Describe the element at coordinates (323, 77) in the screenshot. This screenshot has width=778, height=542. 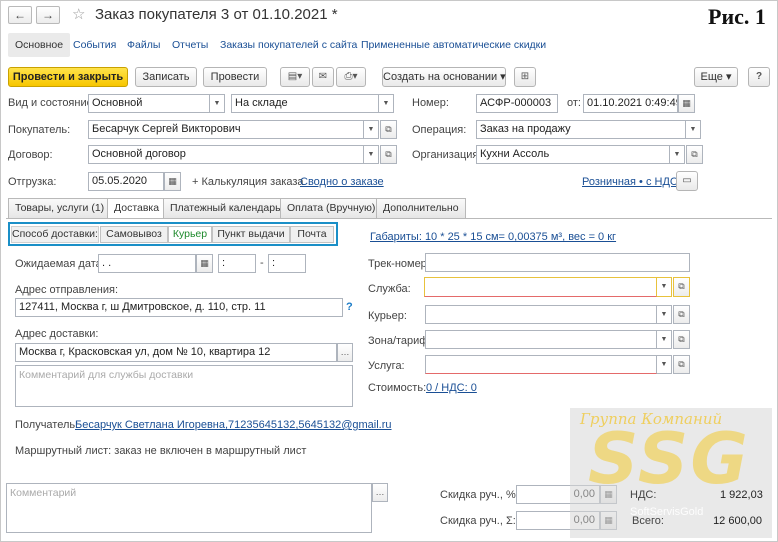
I see `mail-icon: ✉` at that location.